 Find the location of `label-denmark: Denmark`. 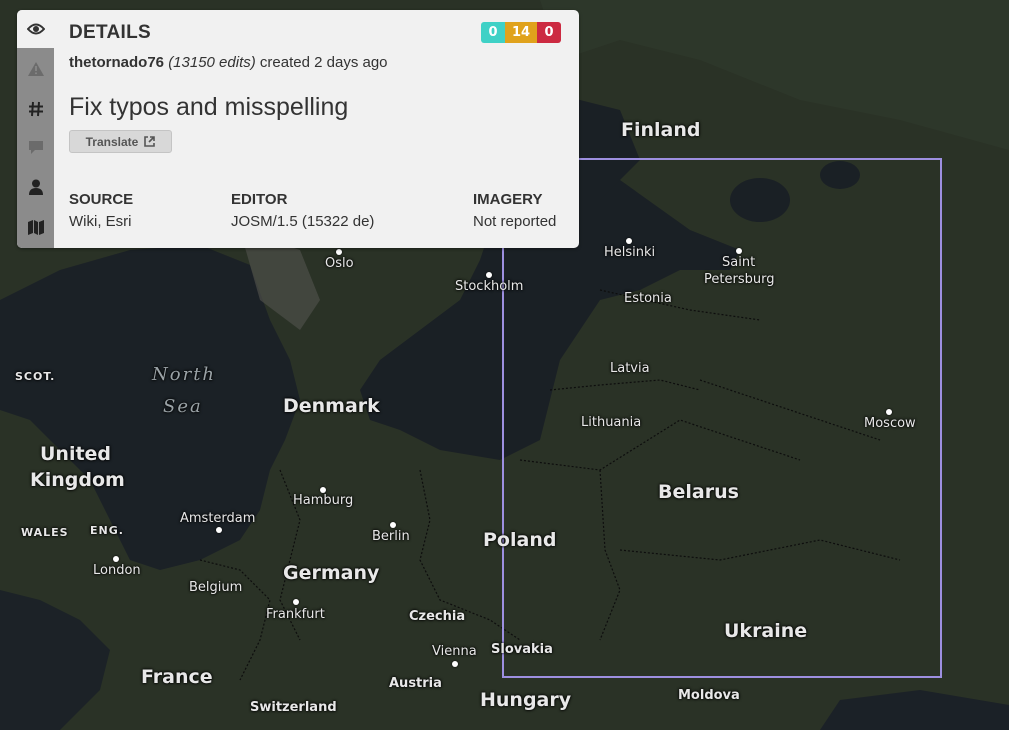

label-denmark: Denmark is located at coordinates (331, 406).